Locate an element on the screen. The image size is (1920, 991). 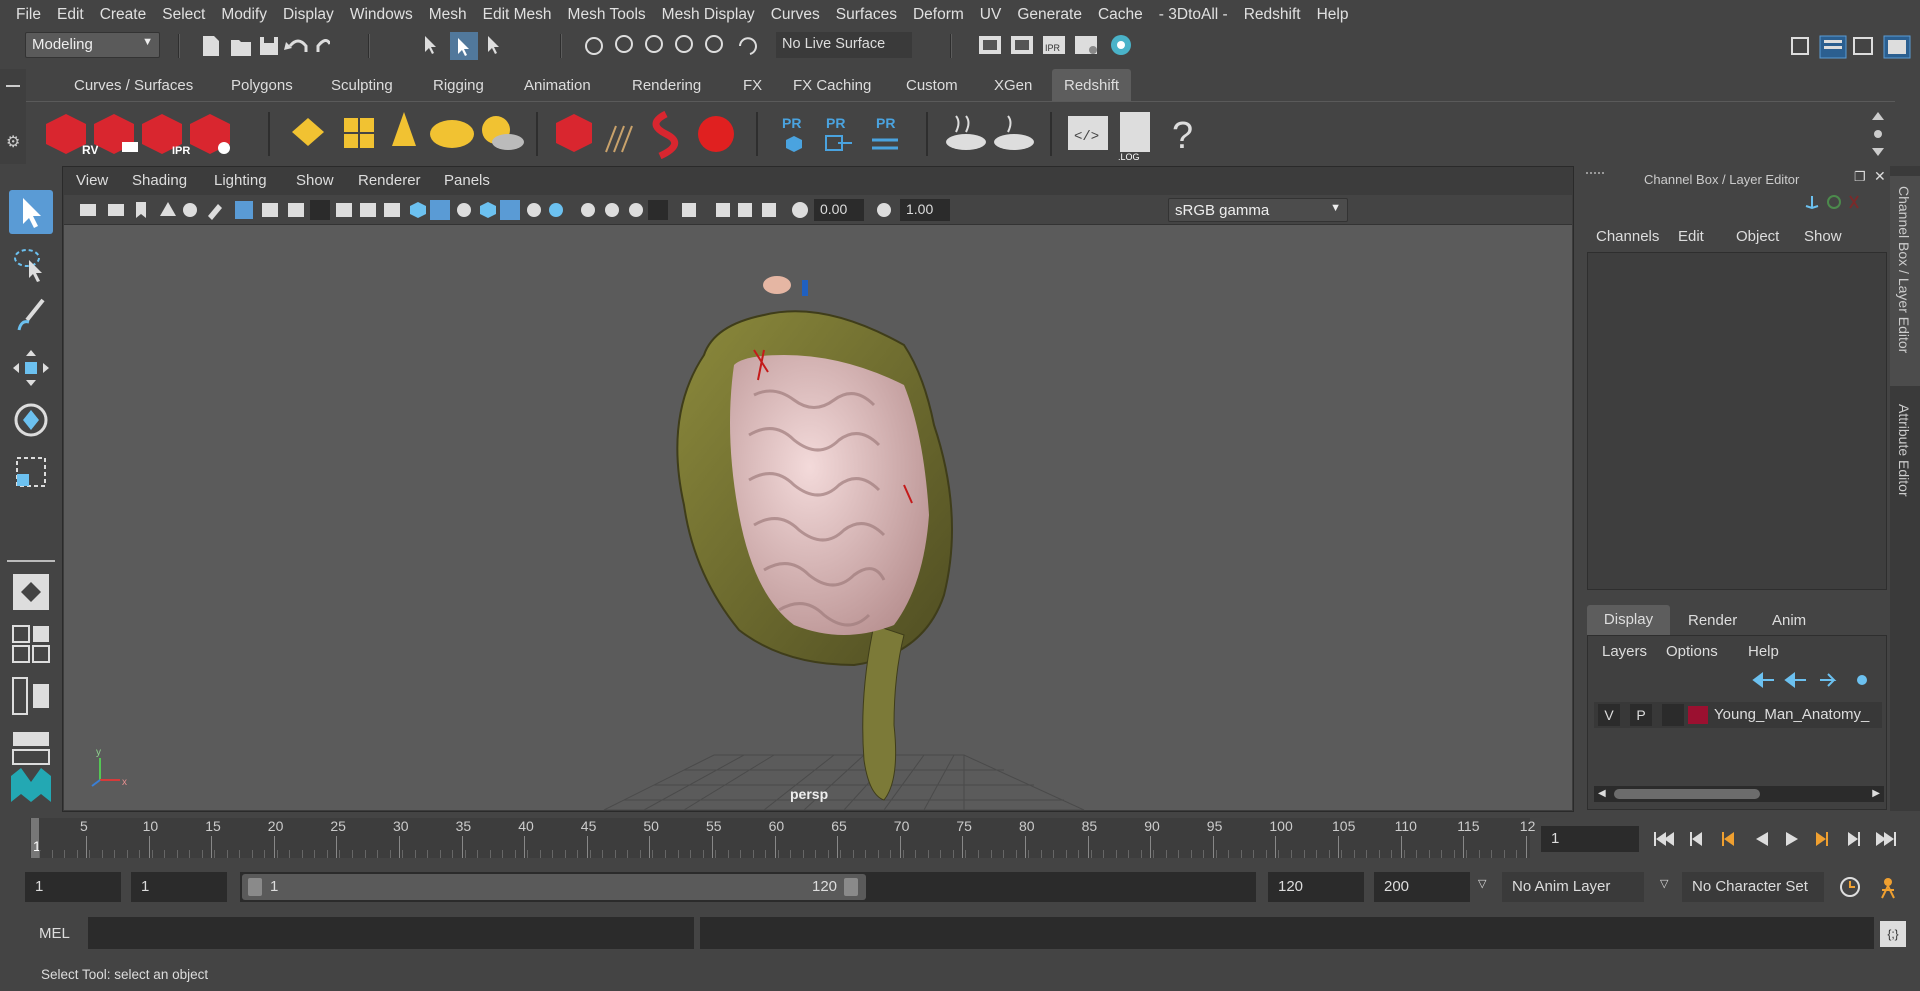
vp-menu-renderer: Renderer is located at coordinates (389, 180).